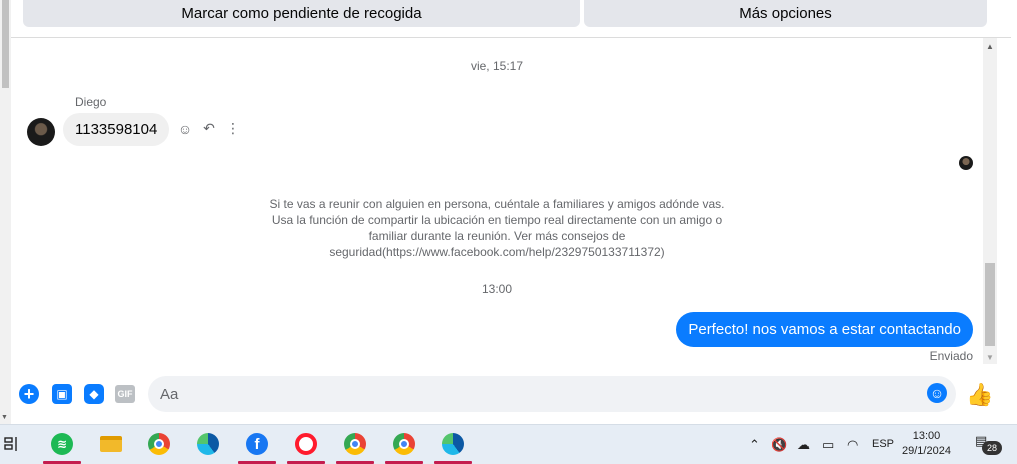 The width and height of the screenshot is (1017, 464). What do you see at coordinates (828, 445) in the screenshot?
I see `battery-icon: ▭` at bounding box center [828, 445].